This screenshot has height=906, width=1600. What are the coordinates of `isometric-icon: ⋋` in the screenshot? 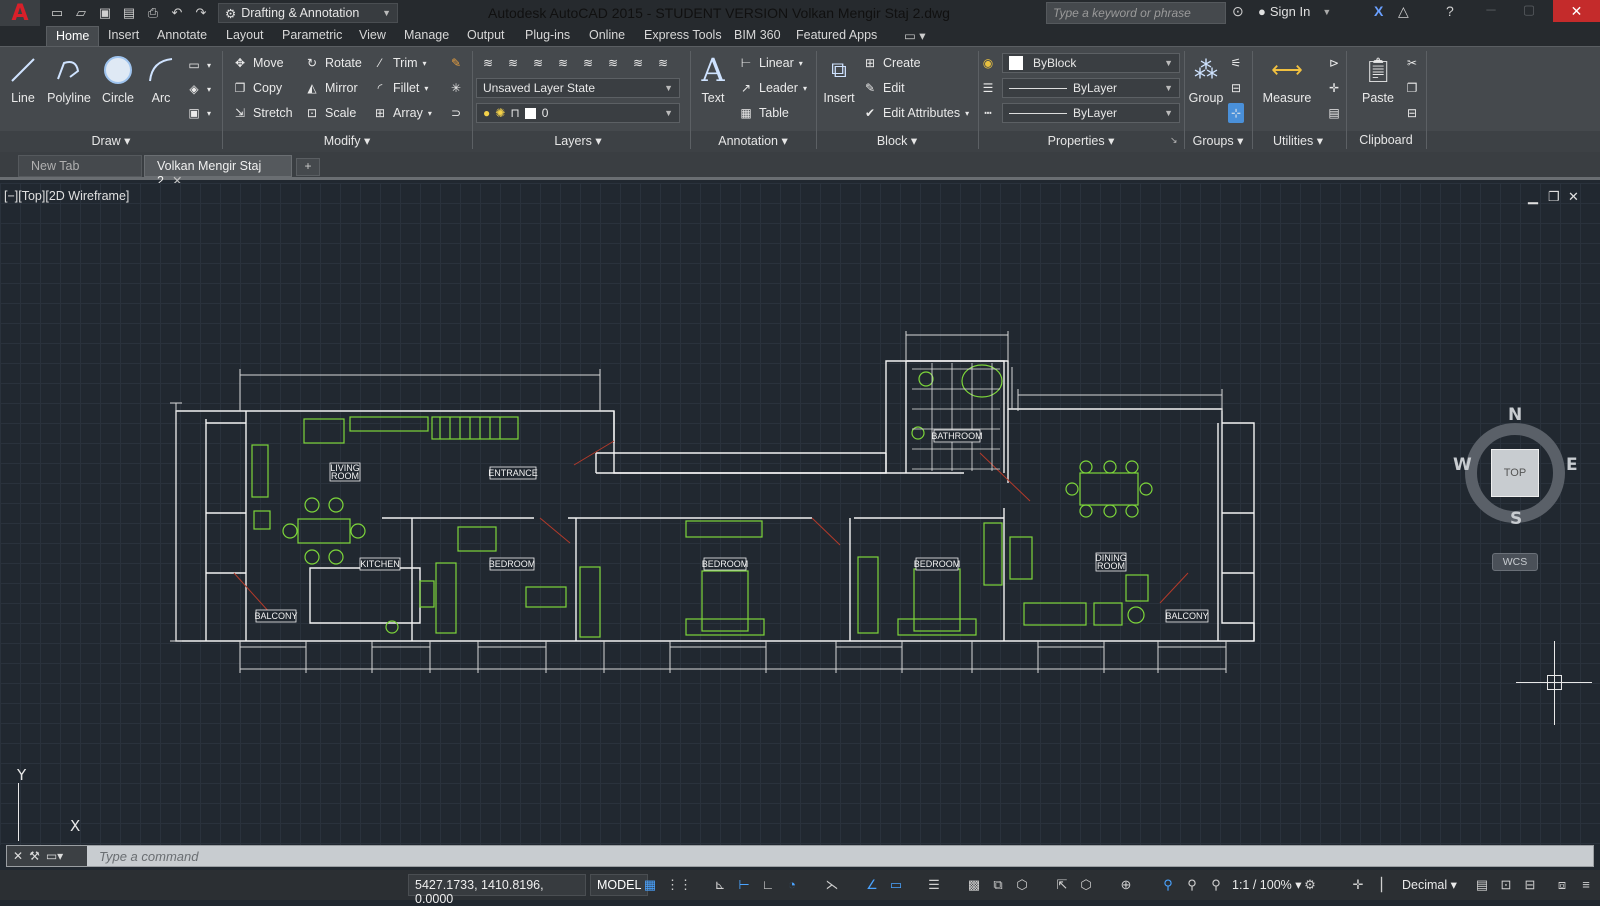 It's located at (832, 885).